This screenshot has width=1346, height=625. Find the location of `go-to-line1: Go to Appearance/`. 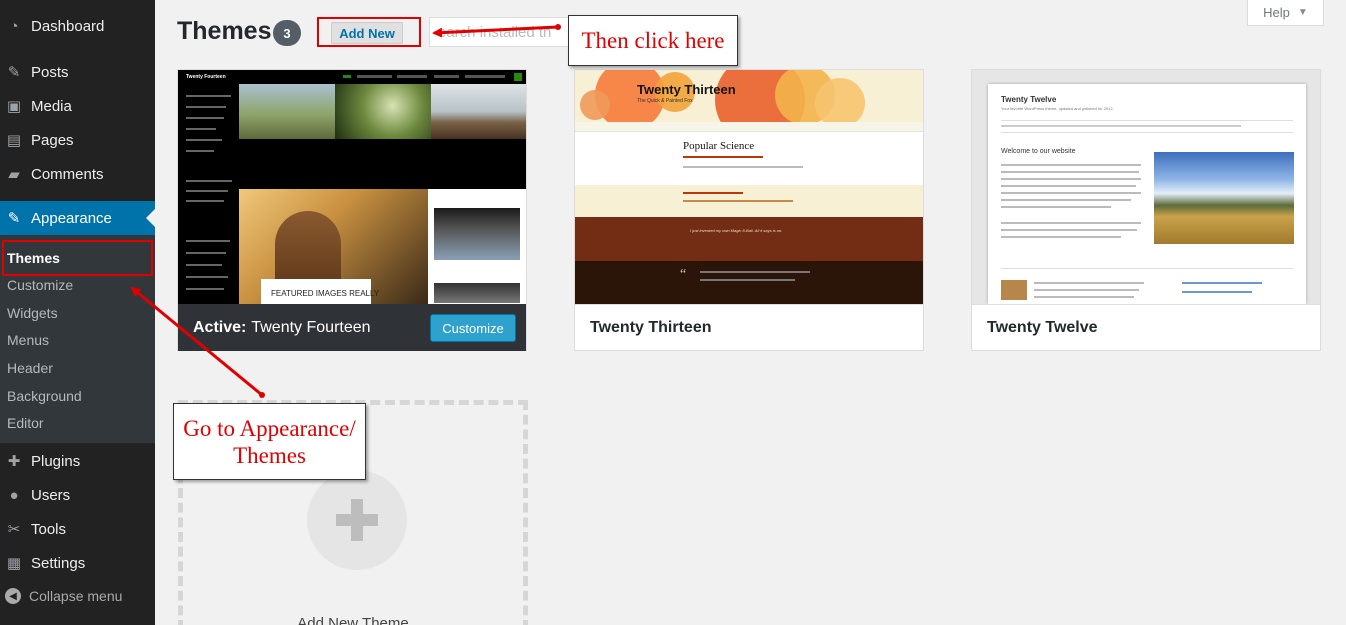

go-to-line1: Go to Appearance/ is located at coordinates (269, 428).